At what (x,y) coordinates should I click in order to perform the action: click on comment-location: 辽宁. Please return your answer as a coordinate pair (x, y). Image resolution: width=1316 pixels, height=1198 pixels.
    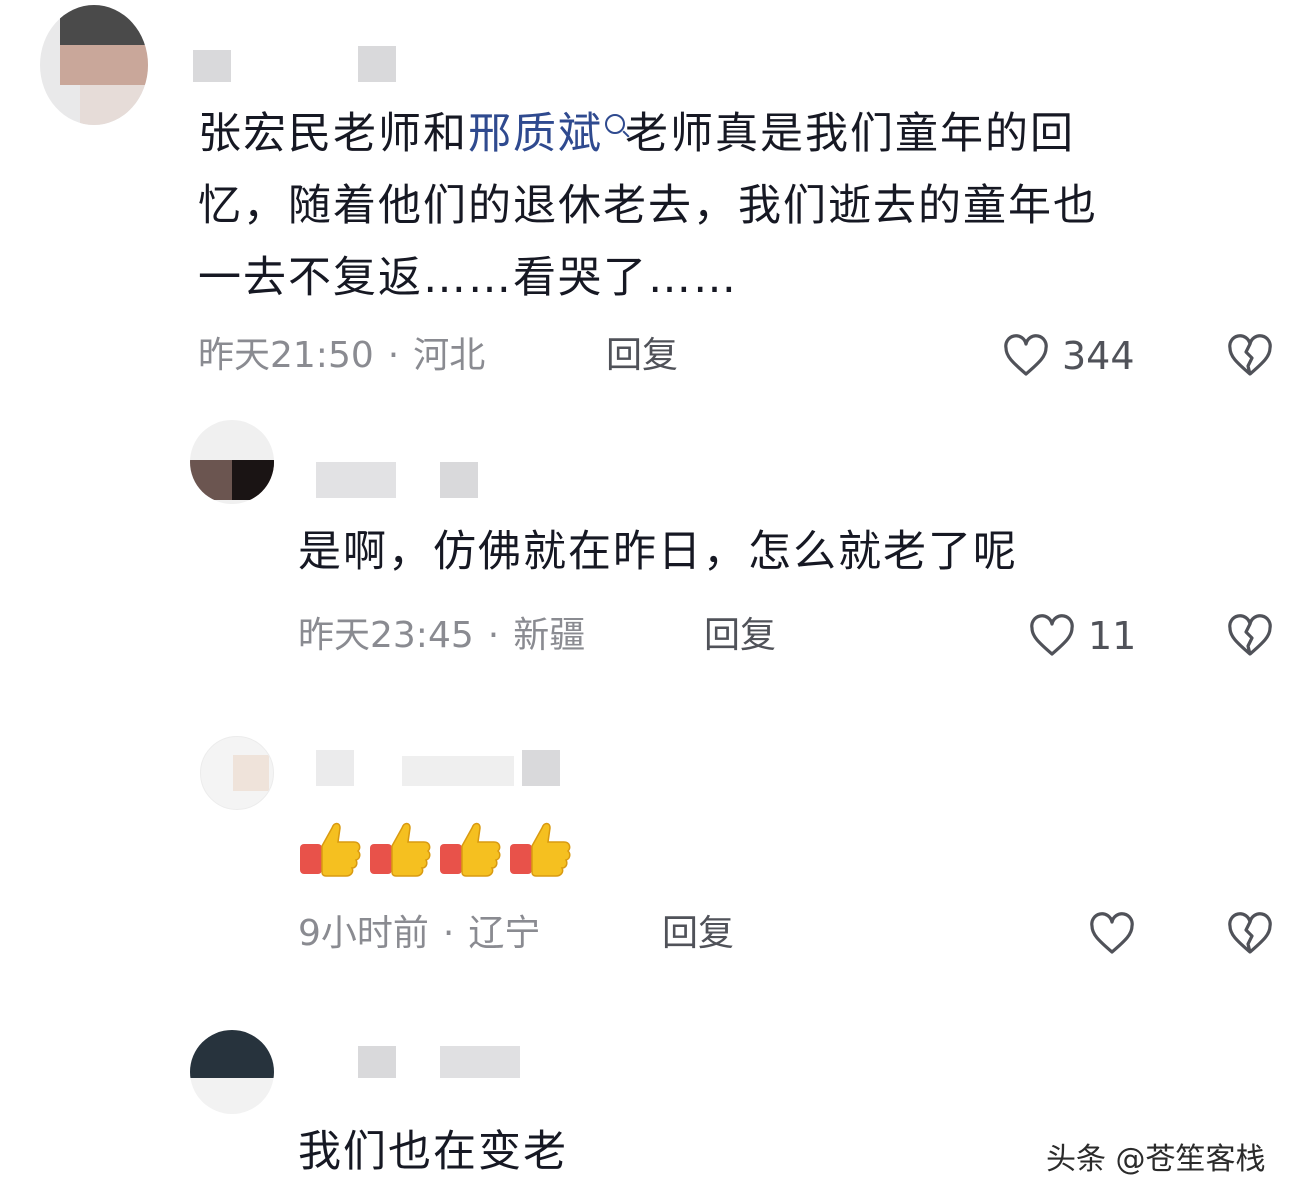
    Looking at the image, I should click on (504, 933).